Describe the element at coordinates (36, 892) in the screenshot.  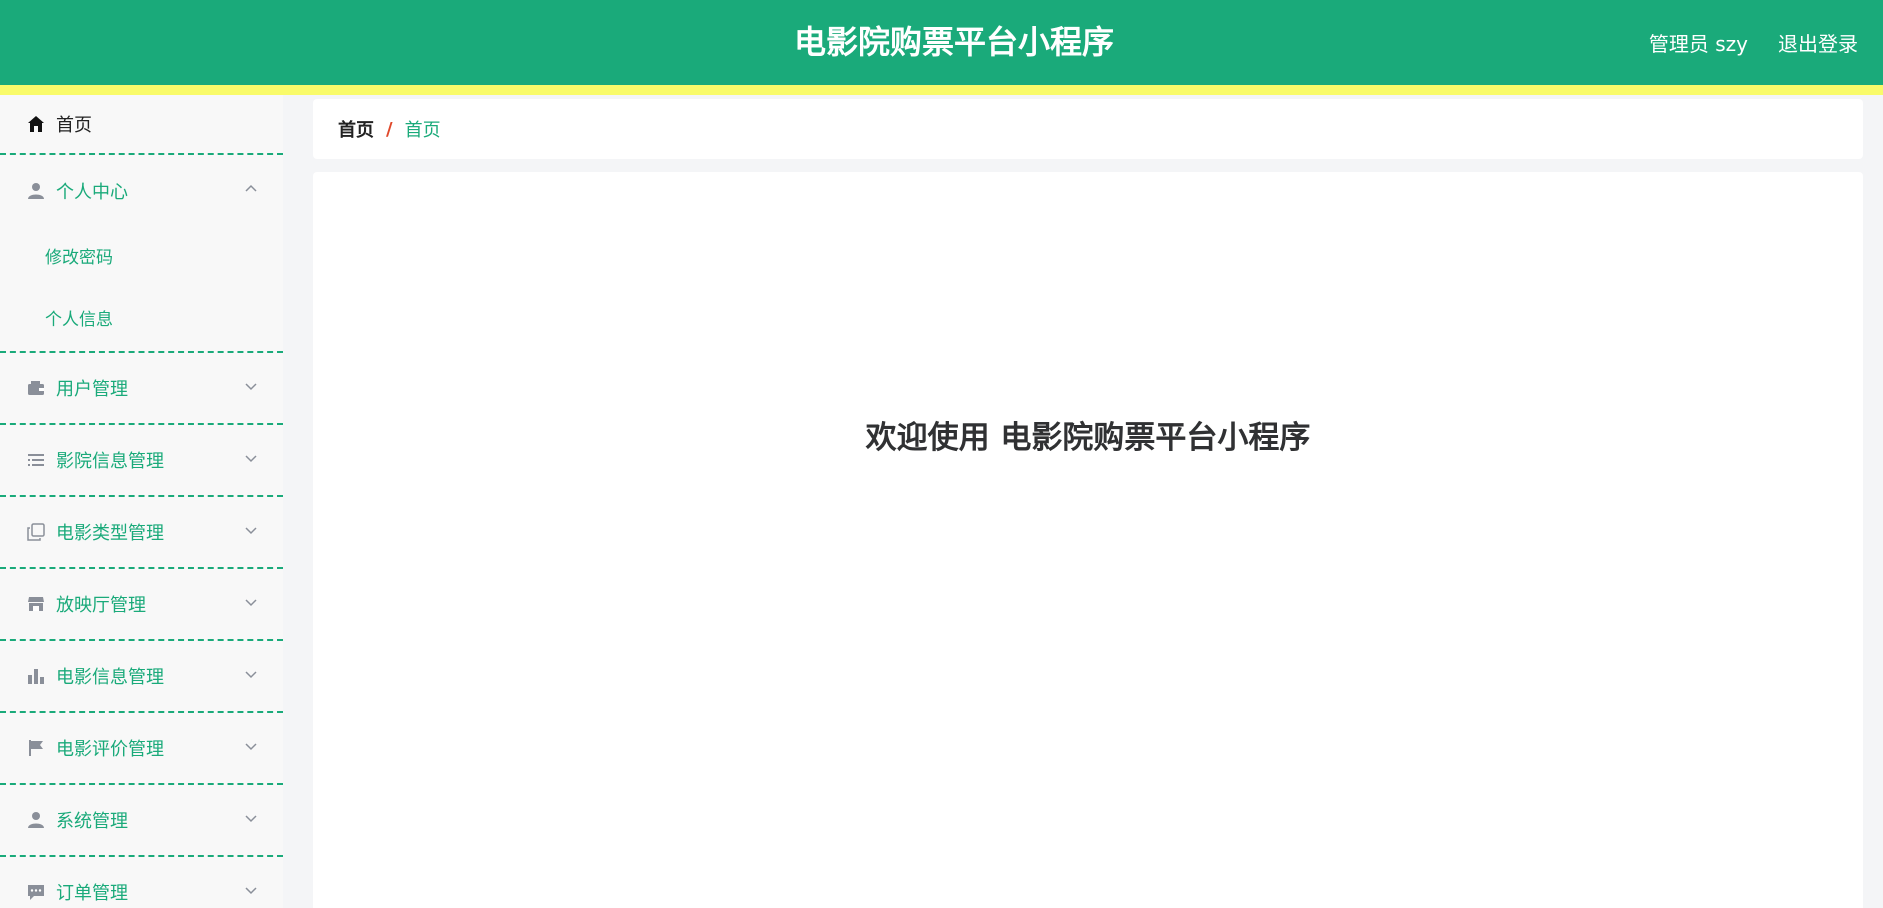
I see `message-icon` at that location.